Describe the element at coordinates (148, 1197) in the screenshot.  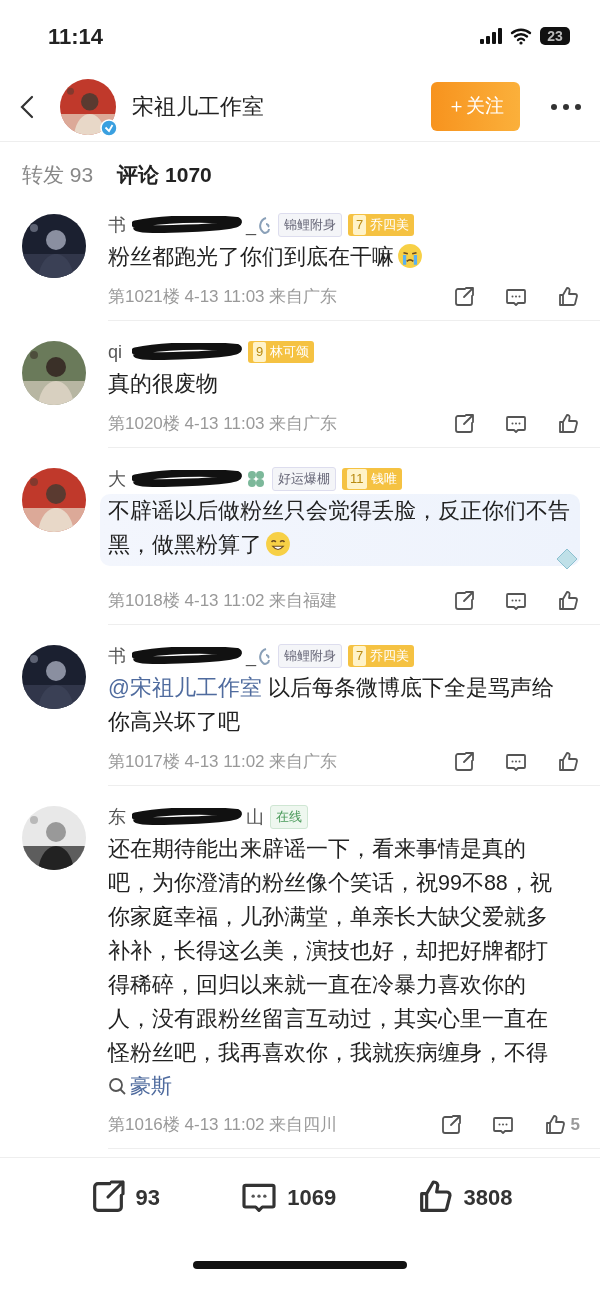
I see `reposts-count: 93` at that location.